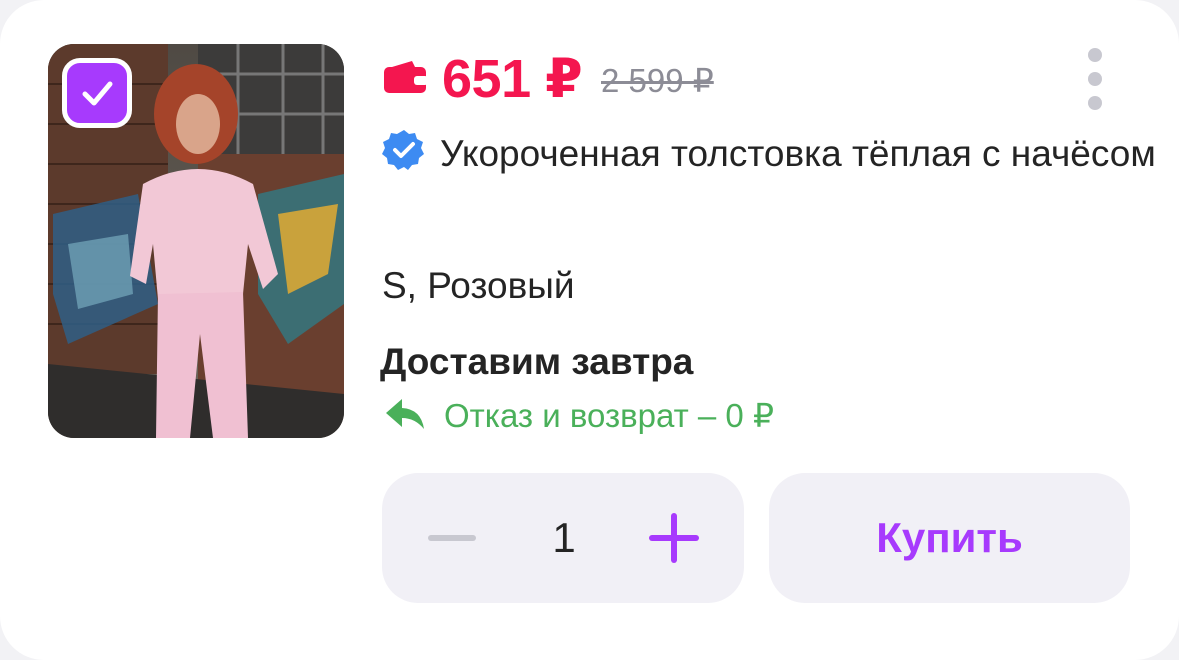 The height and width of the screenshot is (660, 1179). Describe the element at coordinates (798, 153) in the screenshot. I see `product-title: Укороченная толстовка тёплая с начёсом` at that location.